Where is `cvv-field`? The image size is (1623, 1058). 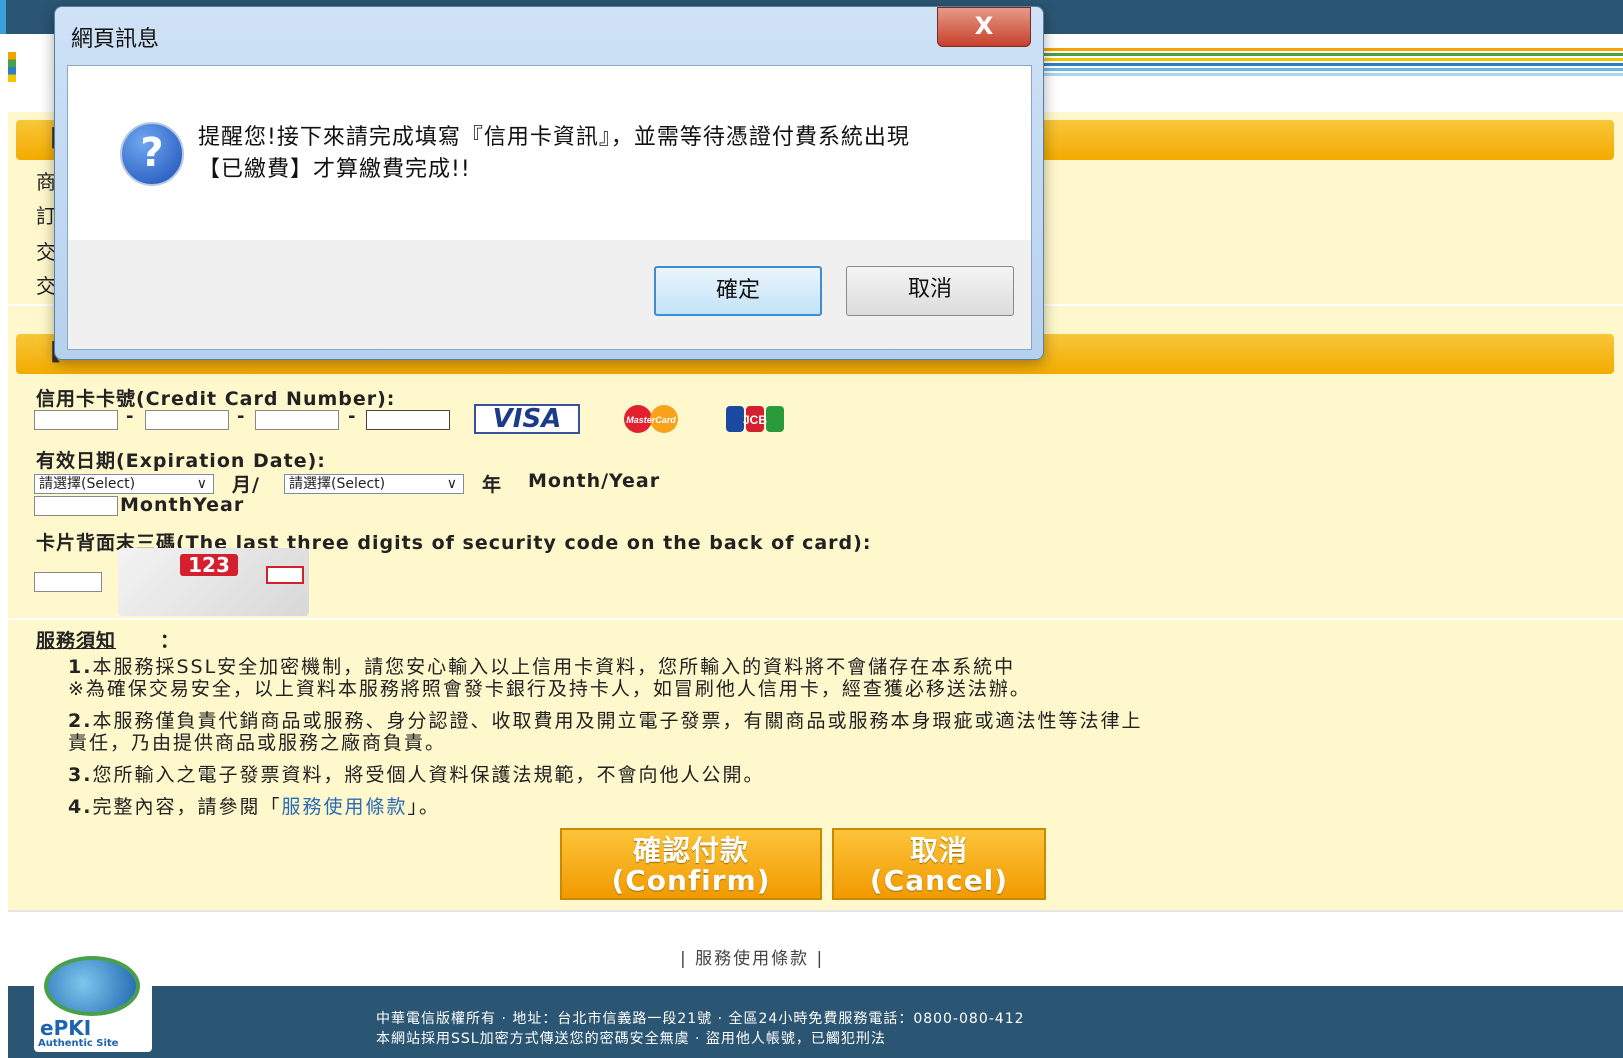 cvv-field is located at coordinates (68, 582).